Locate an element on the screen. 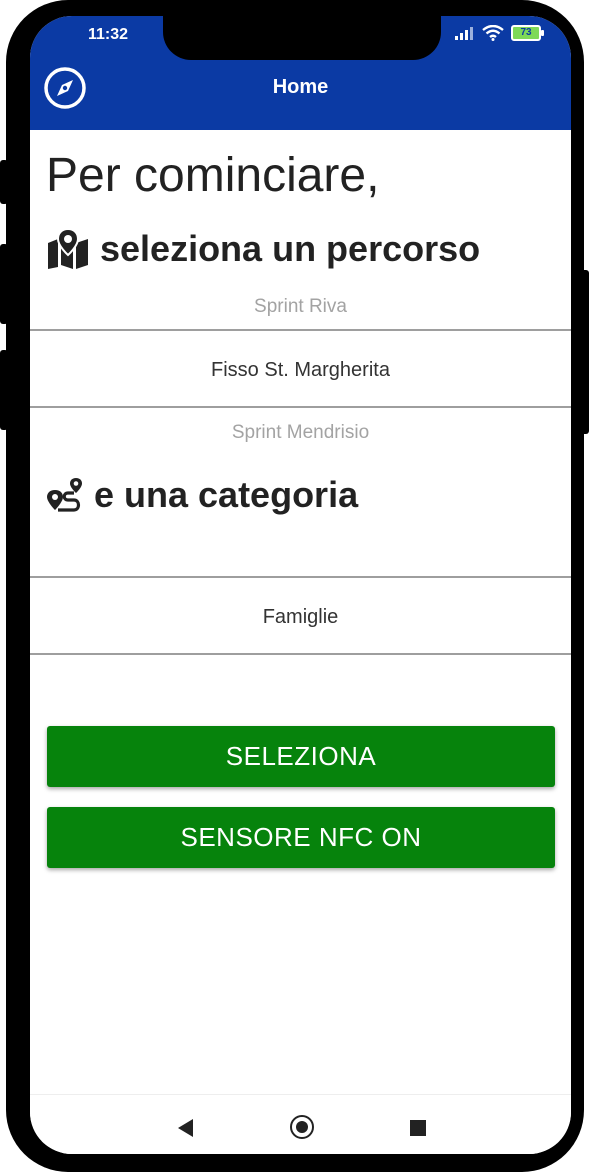 This screenshot has height=1172, width=589. app-bar: 11:32 73 Home is located at coordinates (300, 73).